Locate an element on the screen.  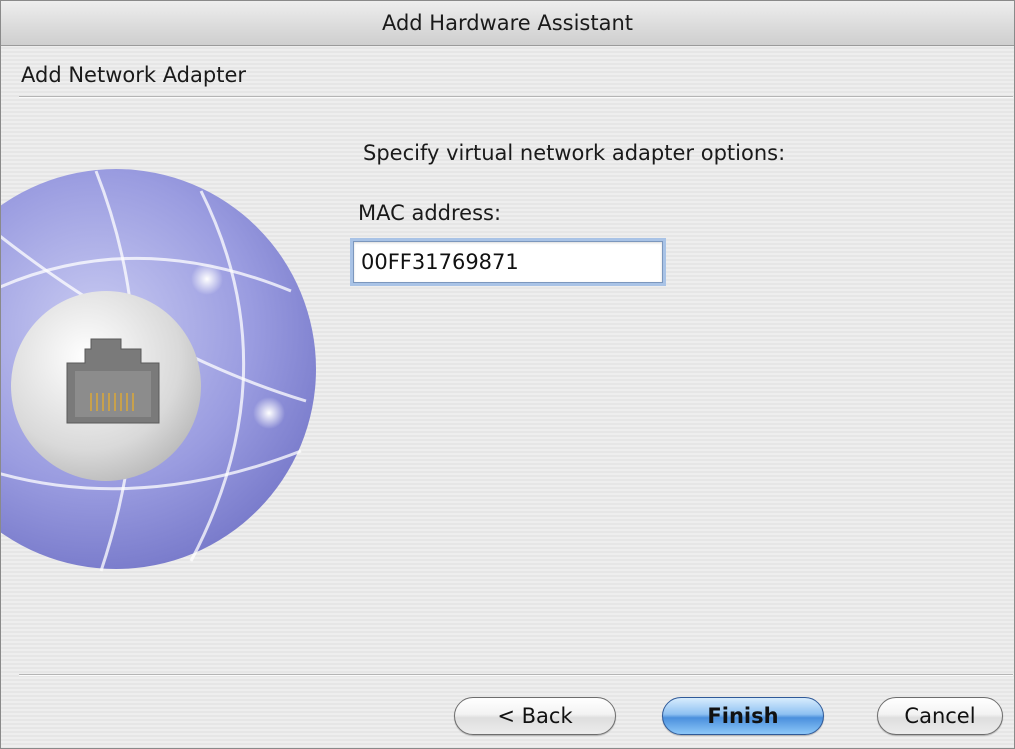
page-subtitle: Add Network Adapter is located at coordinates (134, 75).